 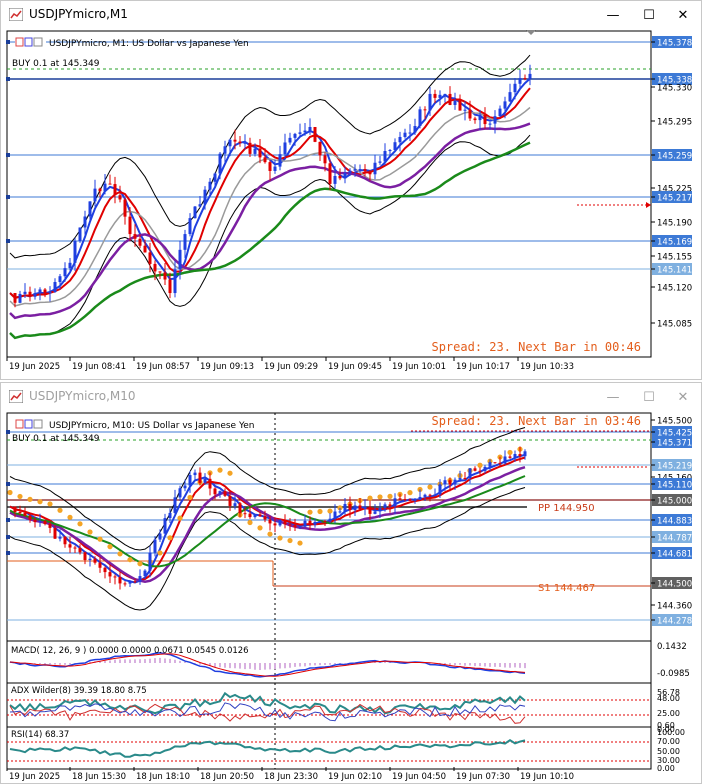 What do you see at coordinates (674, 243) in the screenshot?
I see `price-label: 145.169` at bounding box center [674, 243].